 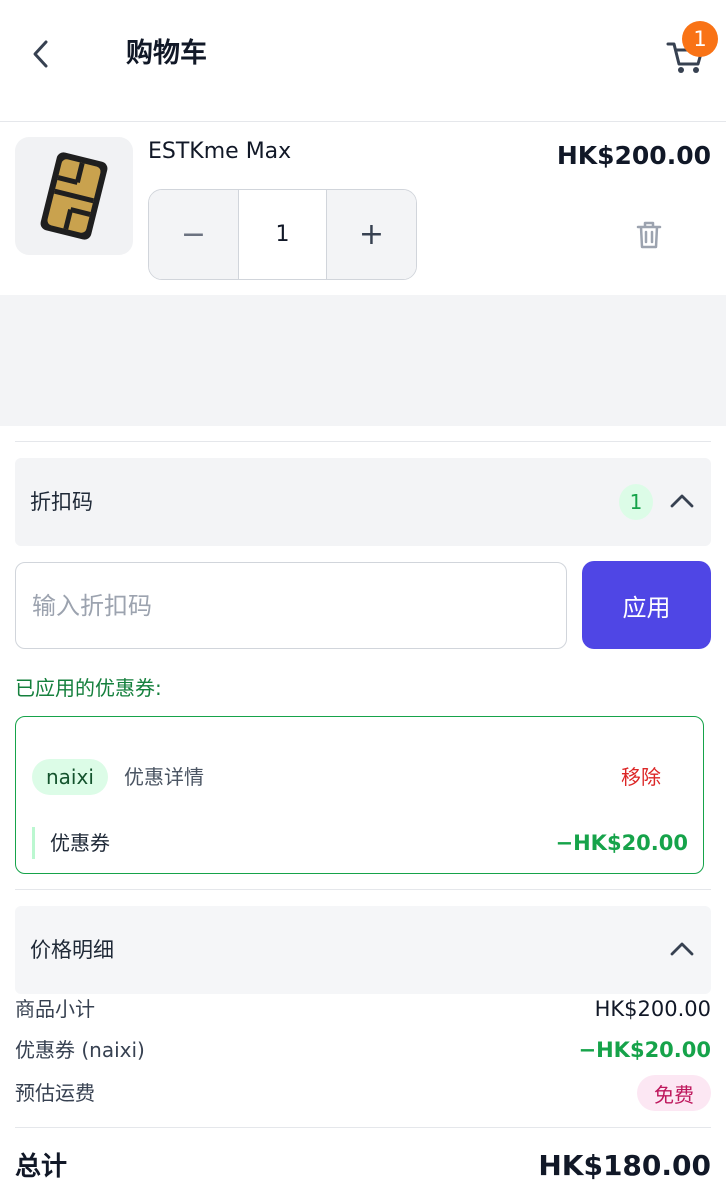 What do you see at coordinates (621, 843) in the screenshot?
I see `coupon-row-value: −HK$20.00` at bounding box center [621, 843].